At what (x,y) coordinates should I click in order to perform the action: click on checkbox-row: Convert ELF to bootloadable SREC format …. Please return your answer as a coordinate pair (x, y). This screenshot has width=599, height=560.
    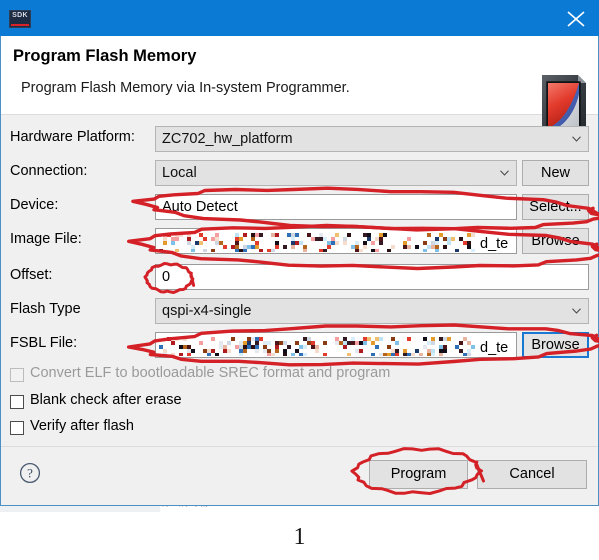
    Looking at the image, I should click on (299, 376).